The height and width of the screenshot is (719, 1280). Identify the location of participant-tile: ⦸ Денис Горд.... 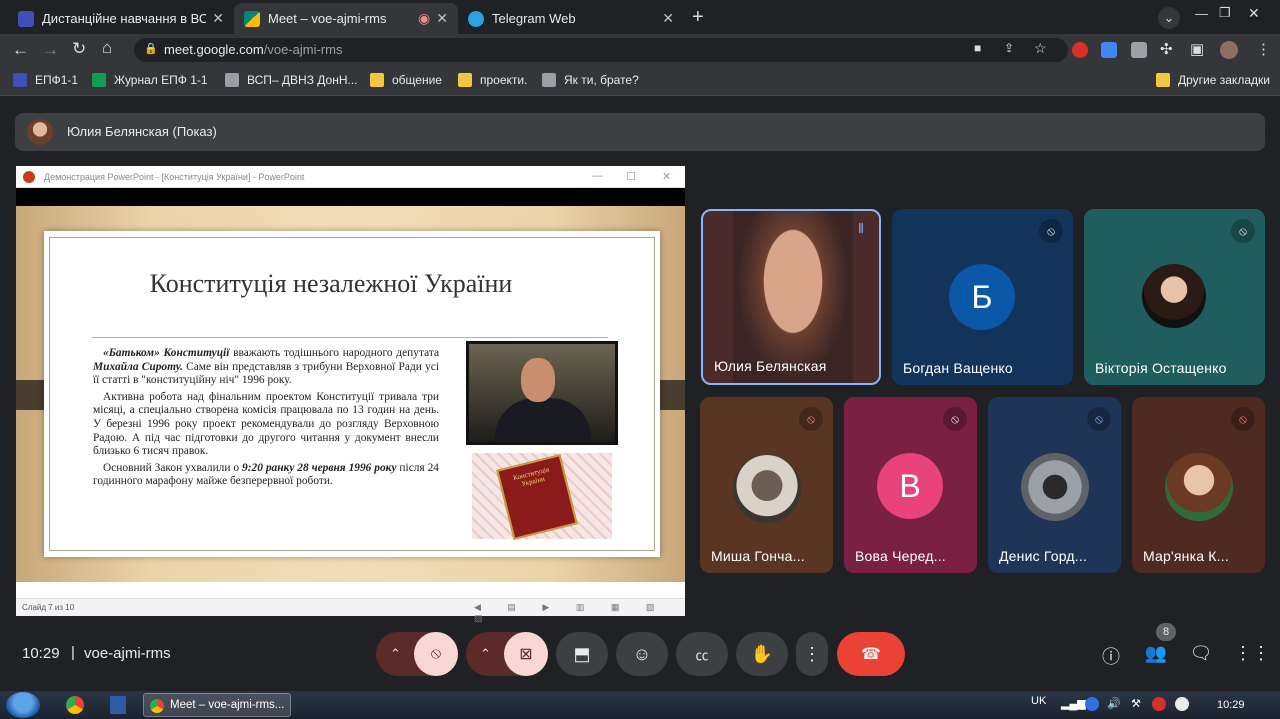
(1054, 485).